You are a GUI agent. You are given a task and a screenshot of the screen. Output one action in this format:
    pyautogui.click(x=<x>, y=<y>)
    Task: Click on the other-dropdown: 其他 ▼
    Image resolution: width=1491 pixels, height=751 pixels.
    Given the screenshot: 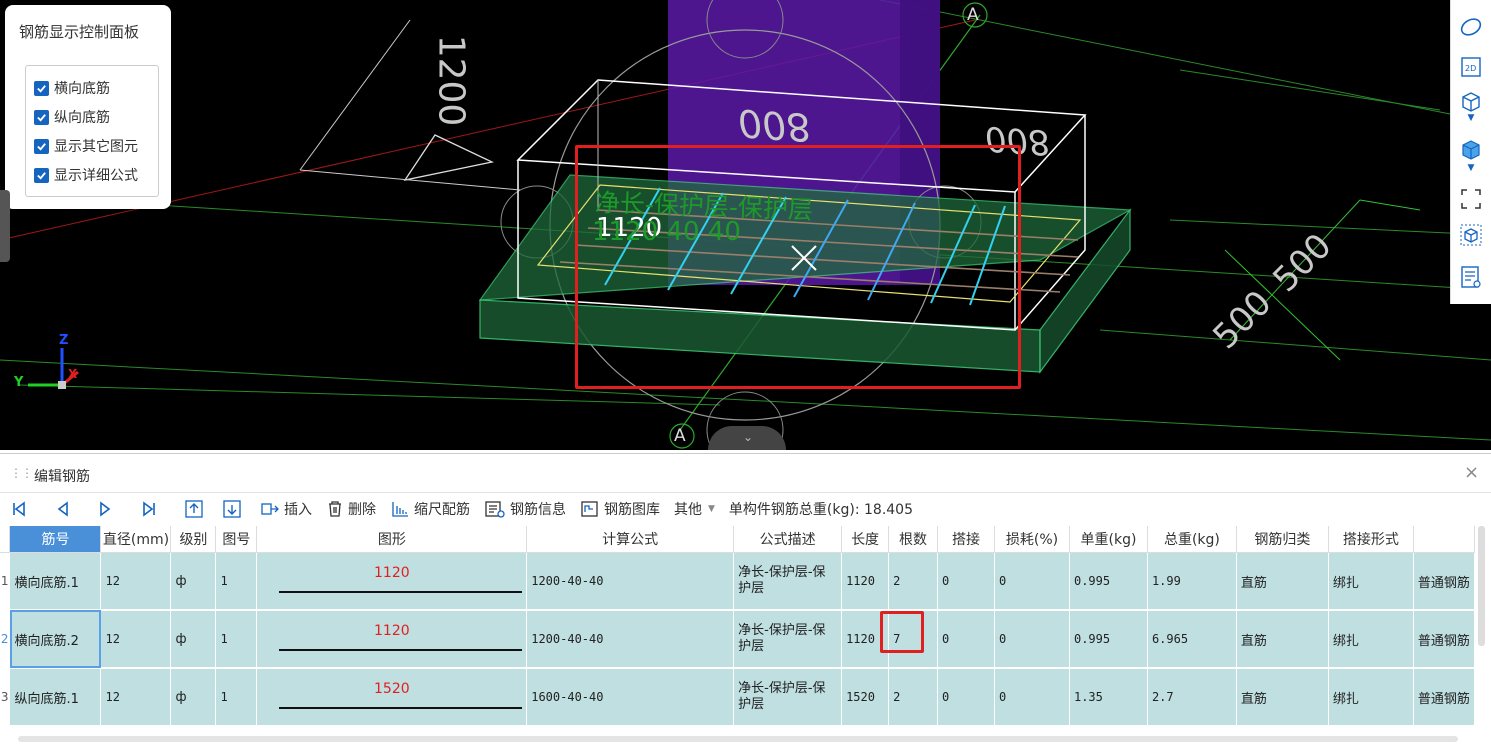 What is the action you would take?
    pyautogui.click(x=694, y=509)
    